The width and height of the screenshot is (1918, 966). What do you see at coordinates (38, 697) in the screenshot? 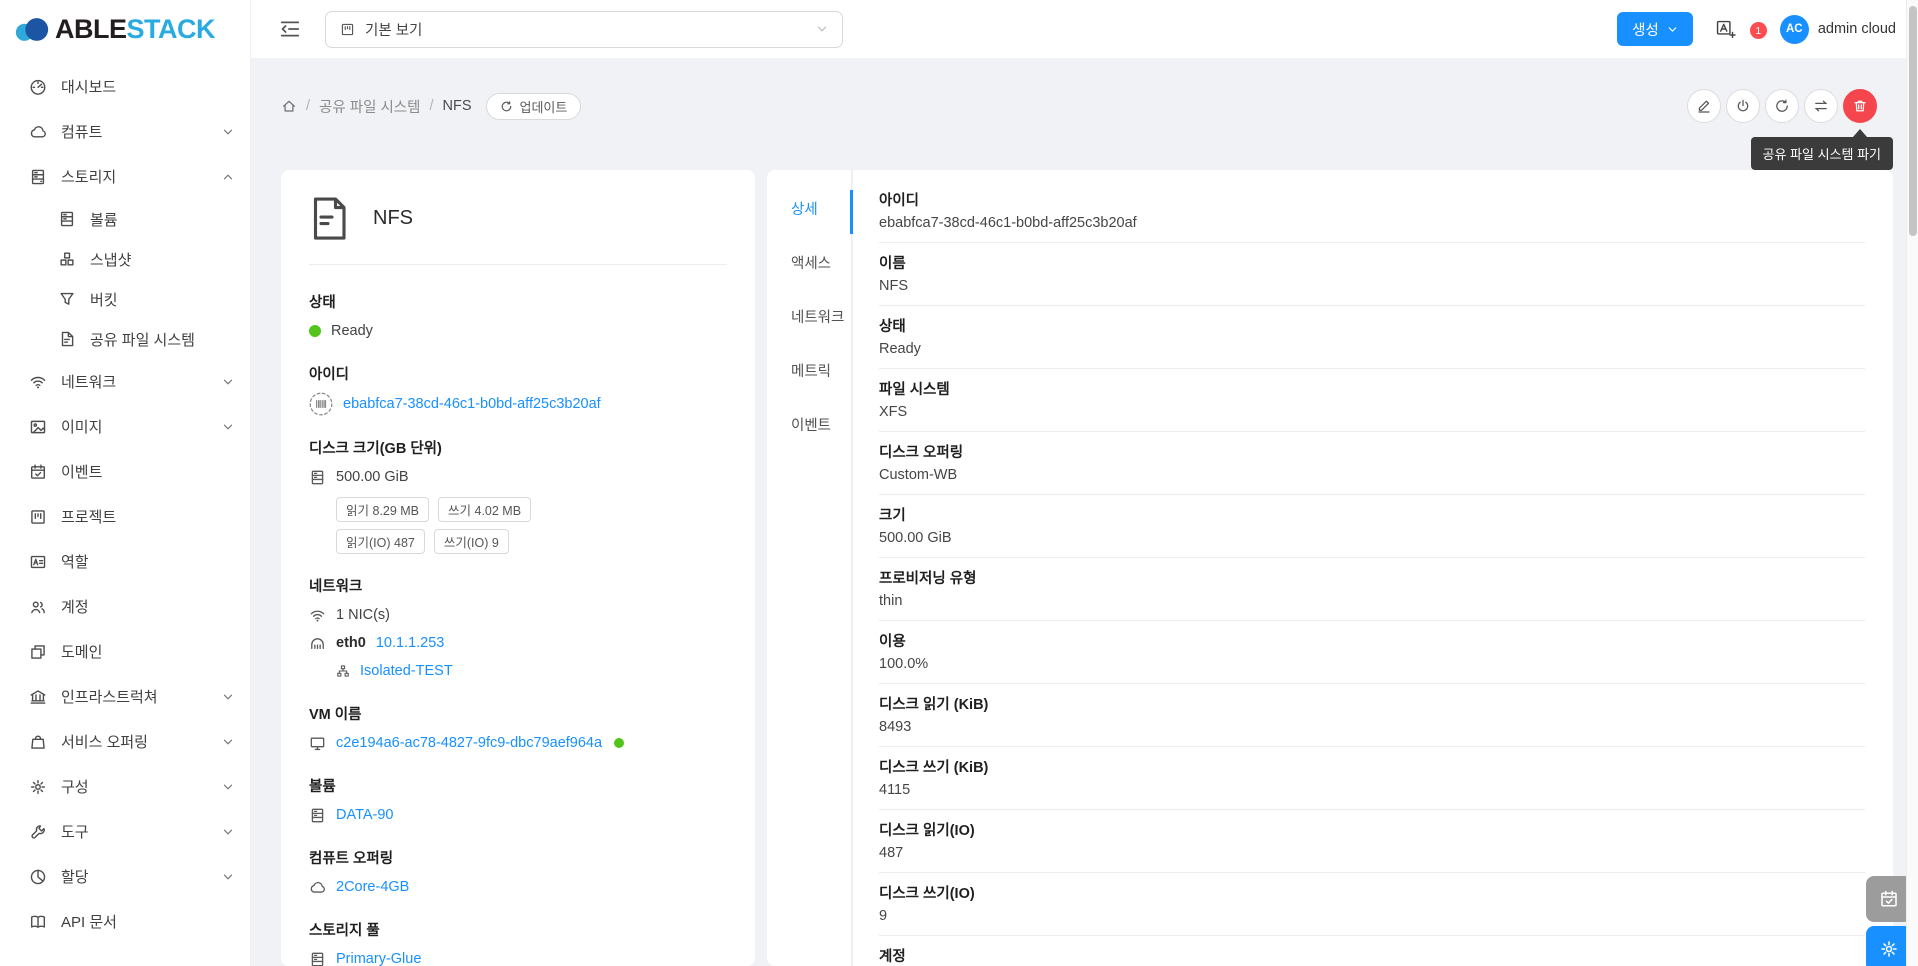
I see `infrastructure-icon` at bounding box center [38, 697].